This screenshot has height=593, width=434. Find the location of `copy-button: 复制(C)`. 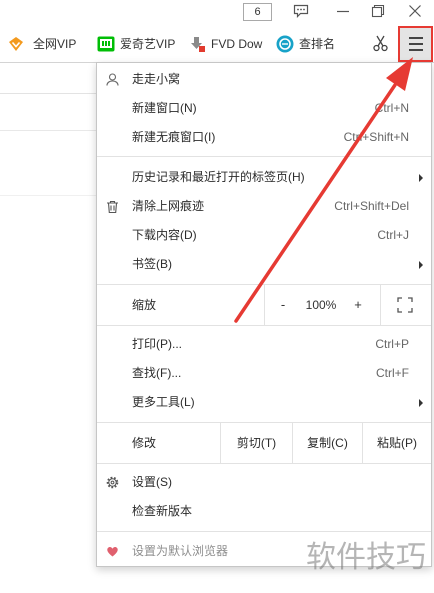

copy-button: 复制(C) is located at coordinates (327, 443).